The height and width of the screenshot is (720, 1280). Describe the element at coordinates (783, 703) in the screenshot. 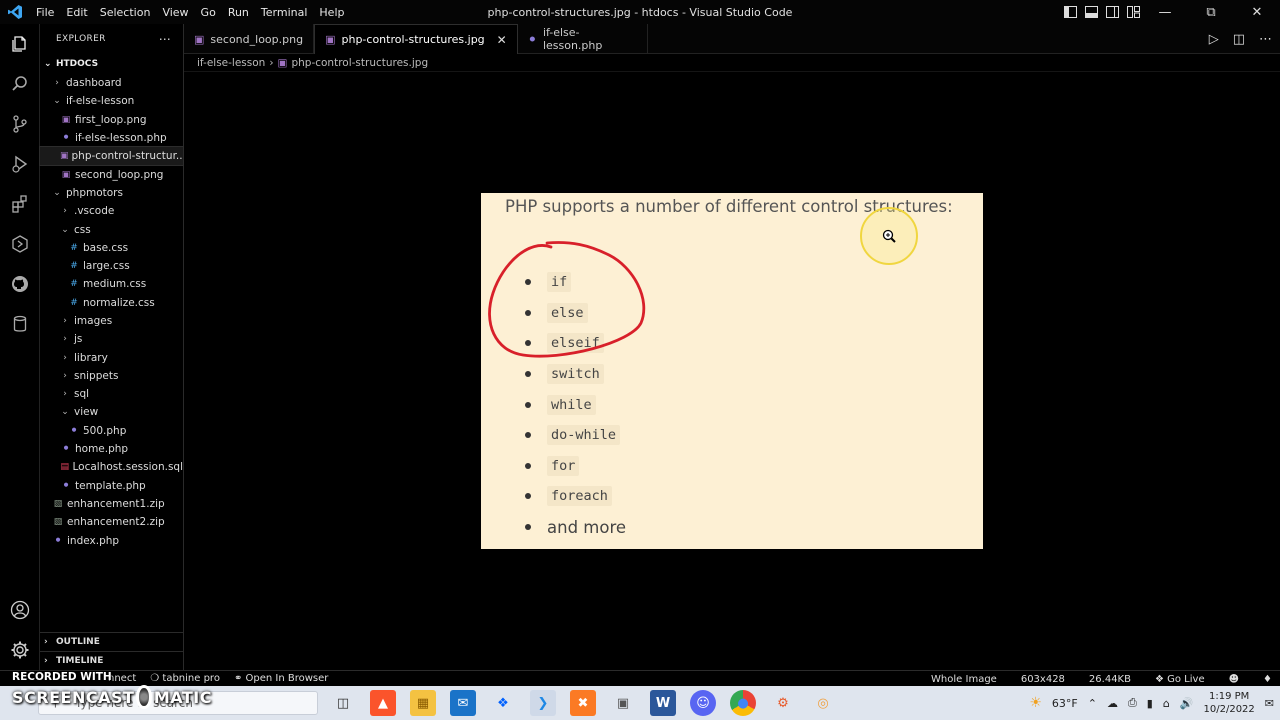

I see `paint-icon: ⚙` at that location.